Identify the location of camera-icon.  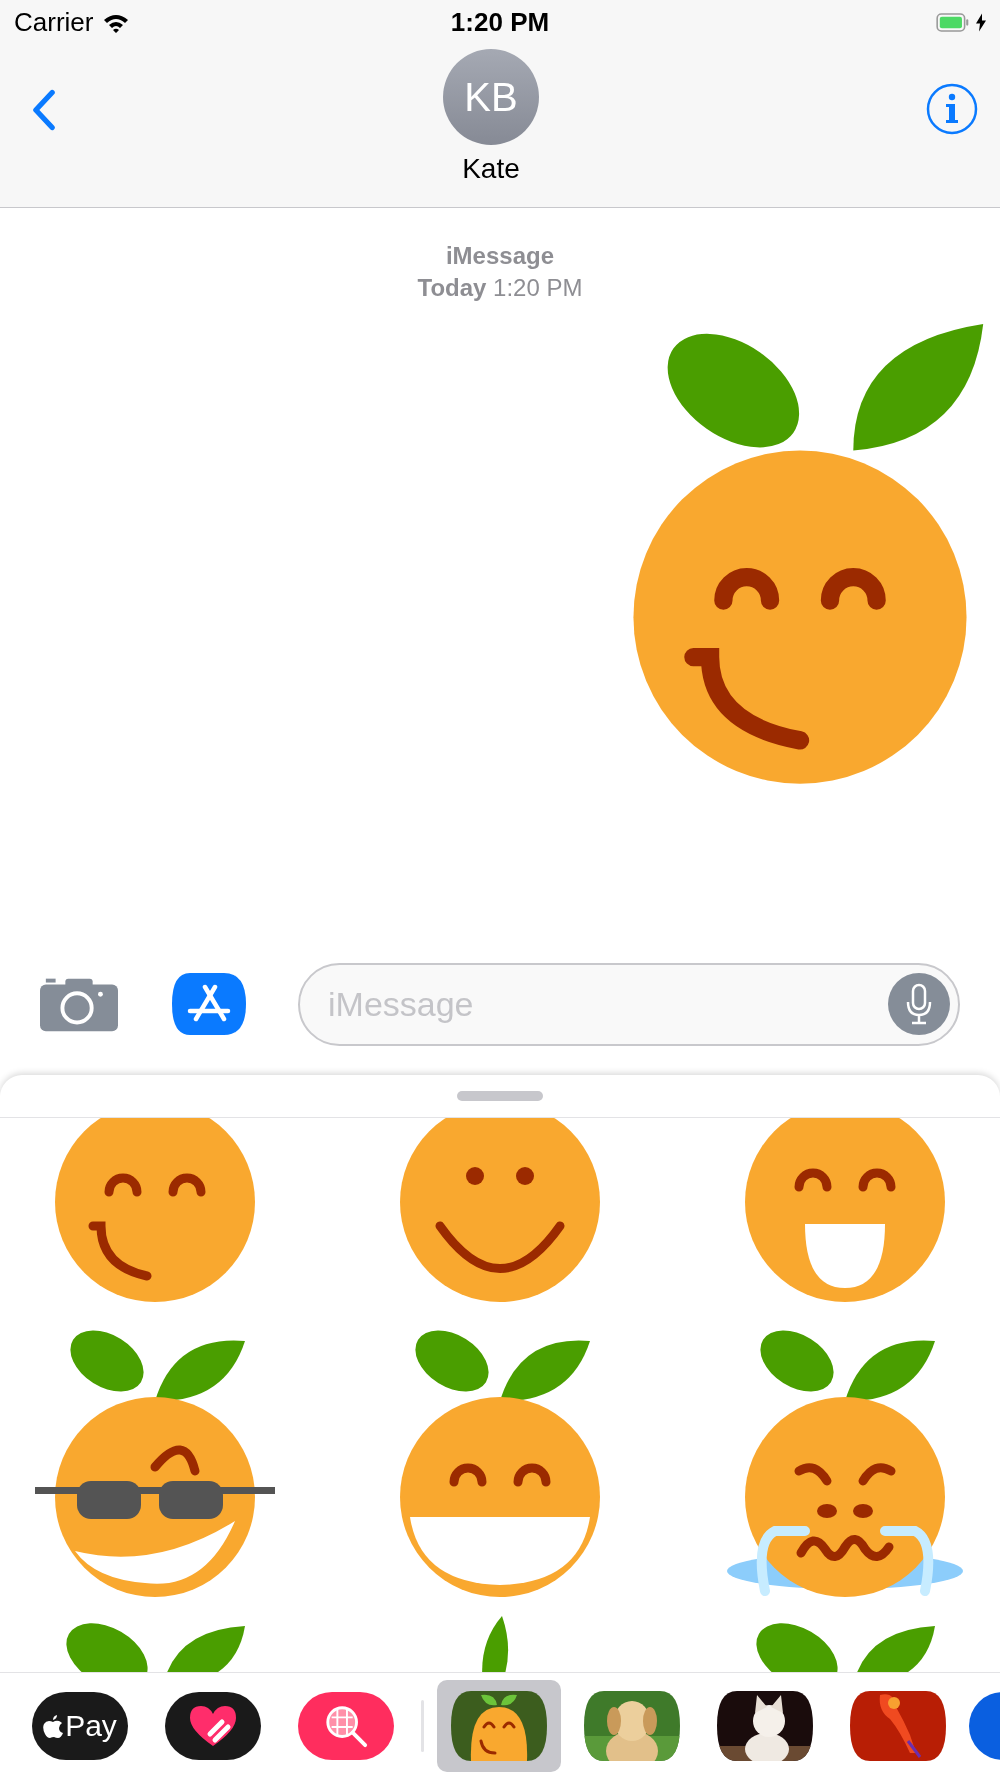
(79, 1004).